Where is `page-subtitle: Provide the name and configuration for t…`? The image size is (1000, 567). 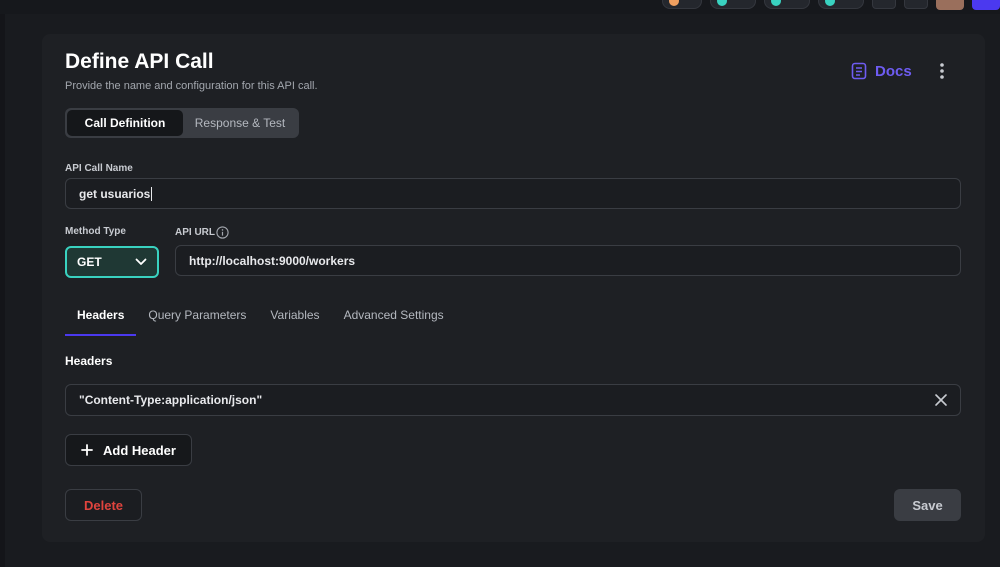
page-subtitle: Provide the name and configuration for t… is located at coordinates (191, 86).